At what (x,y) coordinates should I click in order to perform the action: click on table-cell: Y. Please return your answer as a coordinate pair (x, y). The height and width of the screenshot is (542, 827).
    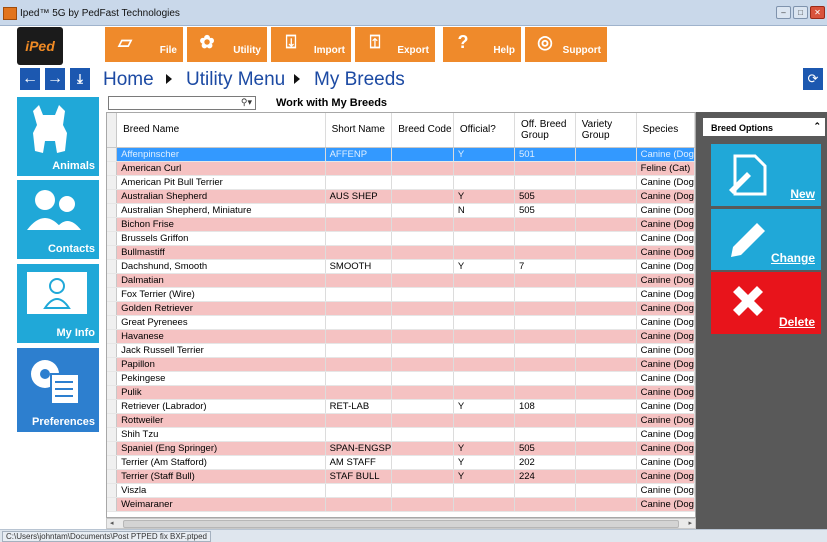
    Looking at the image, I should click on (484, 266).